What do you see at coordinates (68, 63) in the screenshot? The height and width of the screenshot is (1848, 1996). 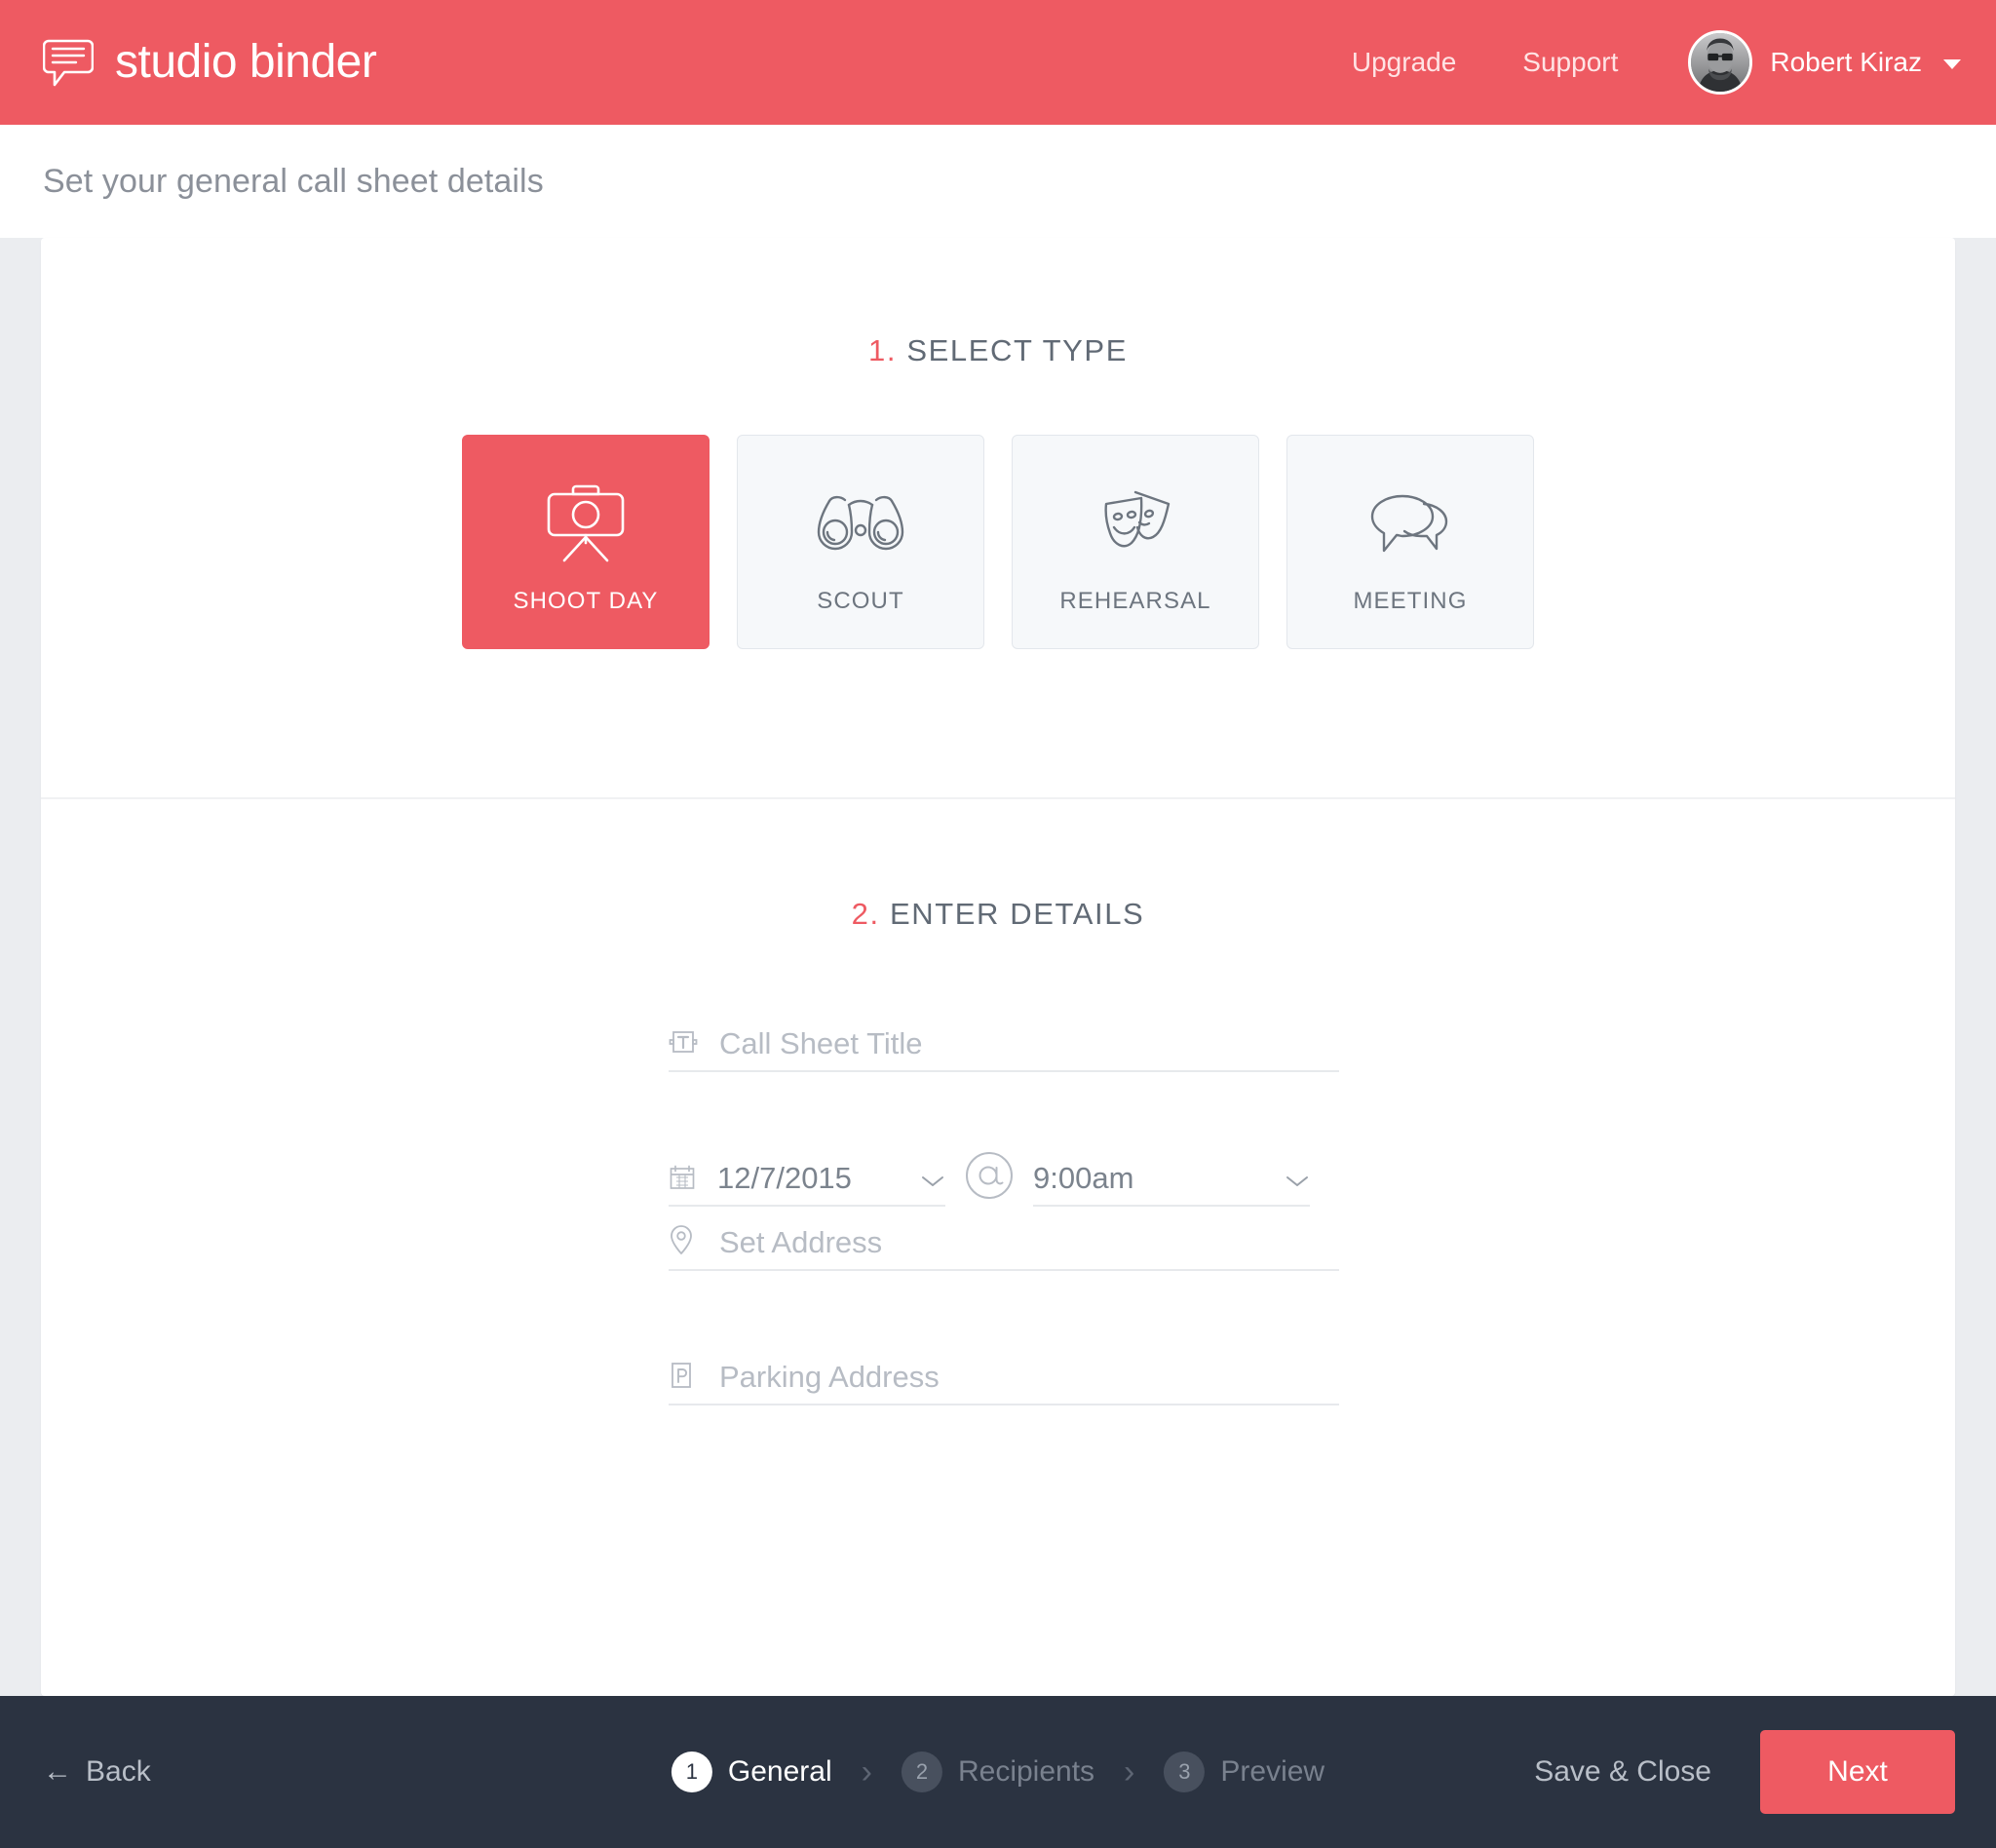 I see `speech-bubble-lines-logo-icon` at bounding box center [68, 63].